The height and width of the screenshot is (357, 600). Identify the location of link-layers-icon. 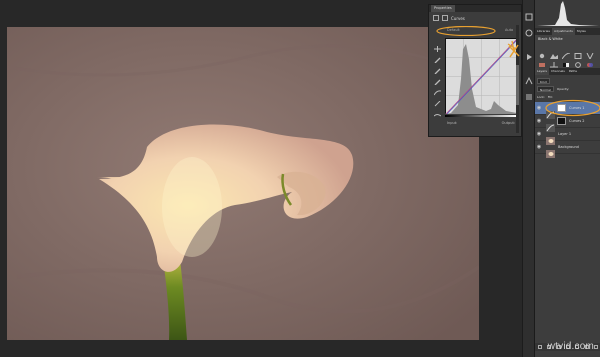
(539, 347).